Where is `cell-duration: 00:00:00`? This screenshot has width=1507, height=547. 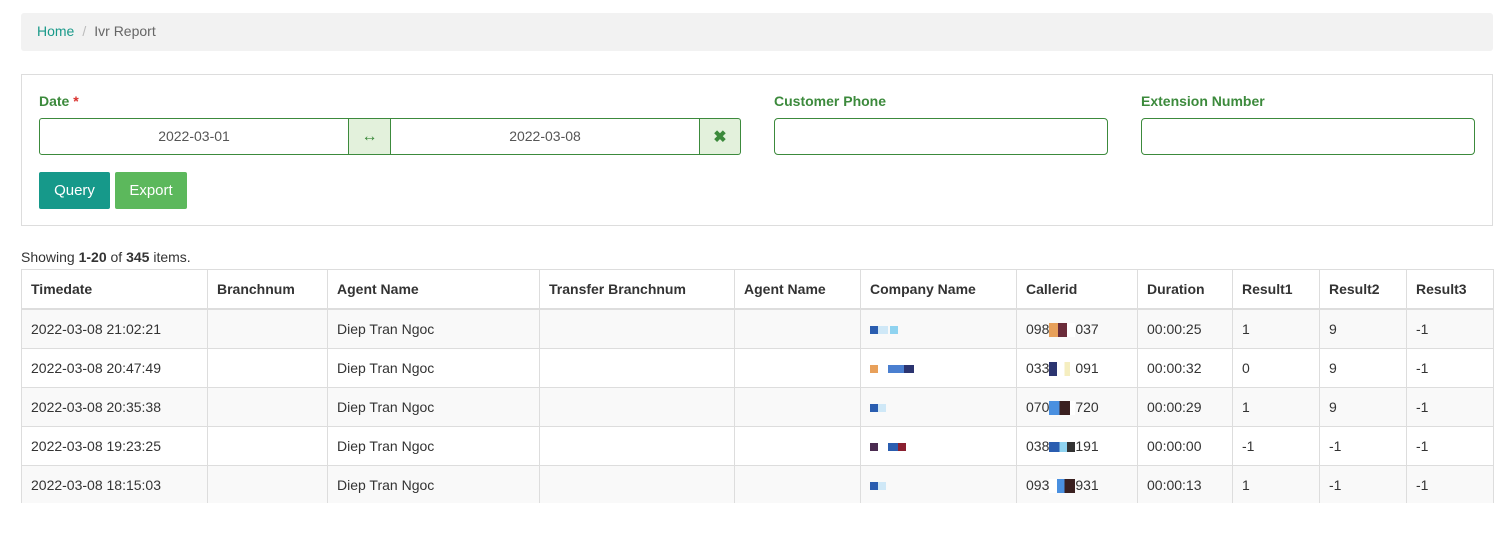 cell-duration: 00:00:00 is located at coordinates (1185, 446).